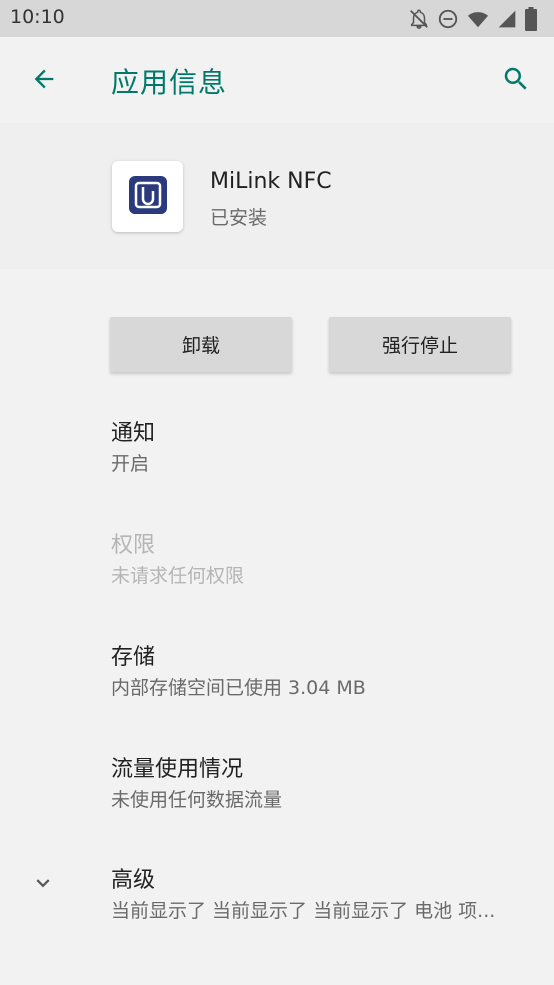 Image resolution: width=554 pixels, height=985 pixels. I want to click on battery-icon, so click(531, 19).